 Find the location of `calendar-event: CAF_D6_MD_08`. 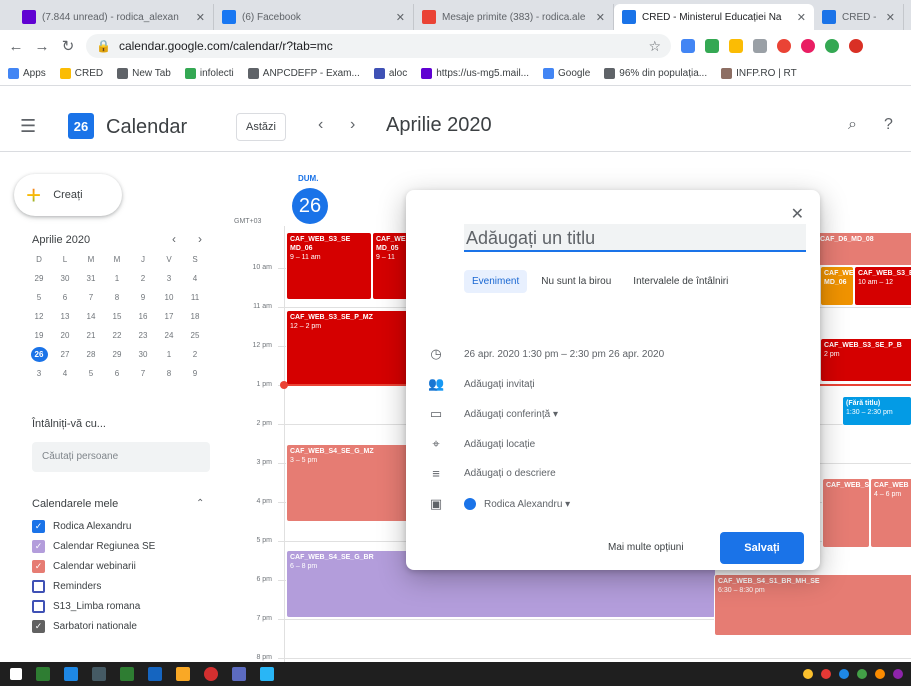

calendar-event: CAF_D6_MD_08 is located at coordinates (863, 249).